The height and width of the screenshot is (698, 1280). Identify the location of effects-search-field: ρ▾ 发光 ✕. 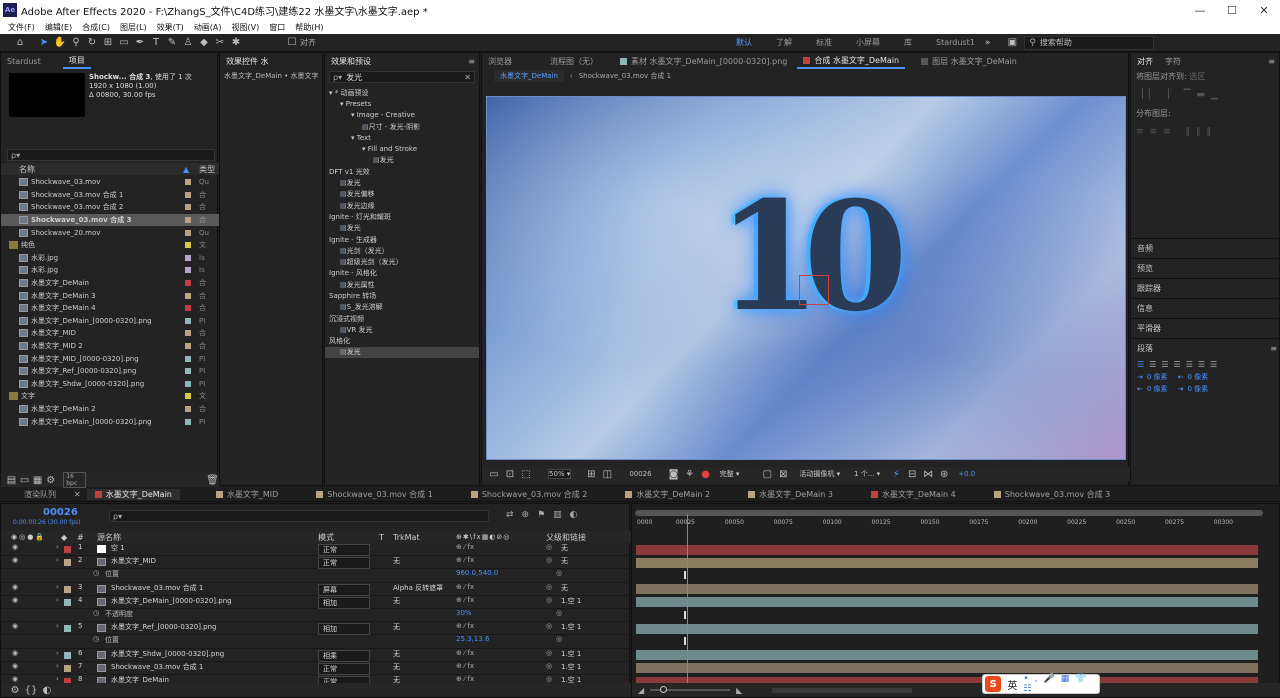
(402, 77).